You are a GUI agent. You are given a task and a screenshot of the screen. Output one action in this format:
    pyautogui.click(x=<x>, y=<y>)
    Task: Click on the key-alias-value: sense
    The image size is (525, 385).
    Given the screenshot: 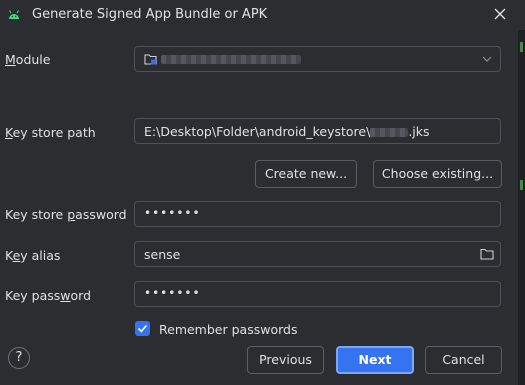 What is the action you would take?
    pyautogui.click(x=162, y=254)
    